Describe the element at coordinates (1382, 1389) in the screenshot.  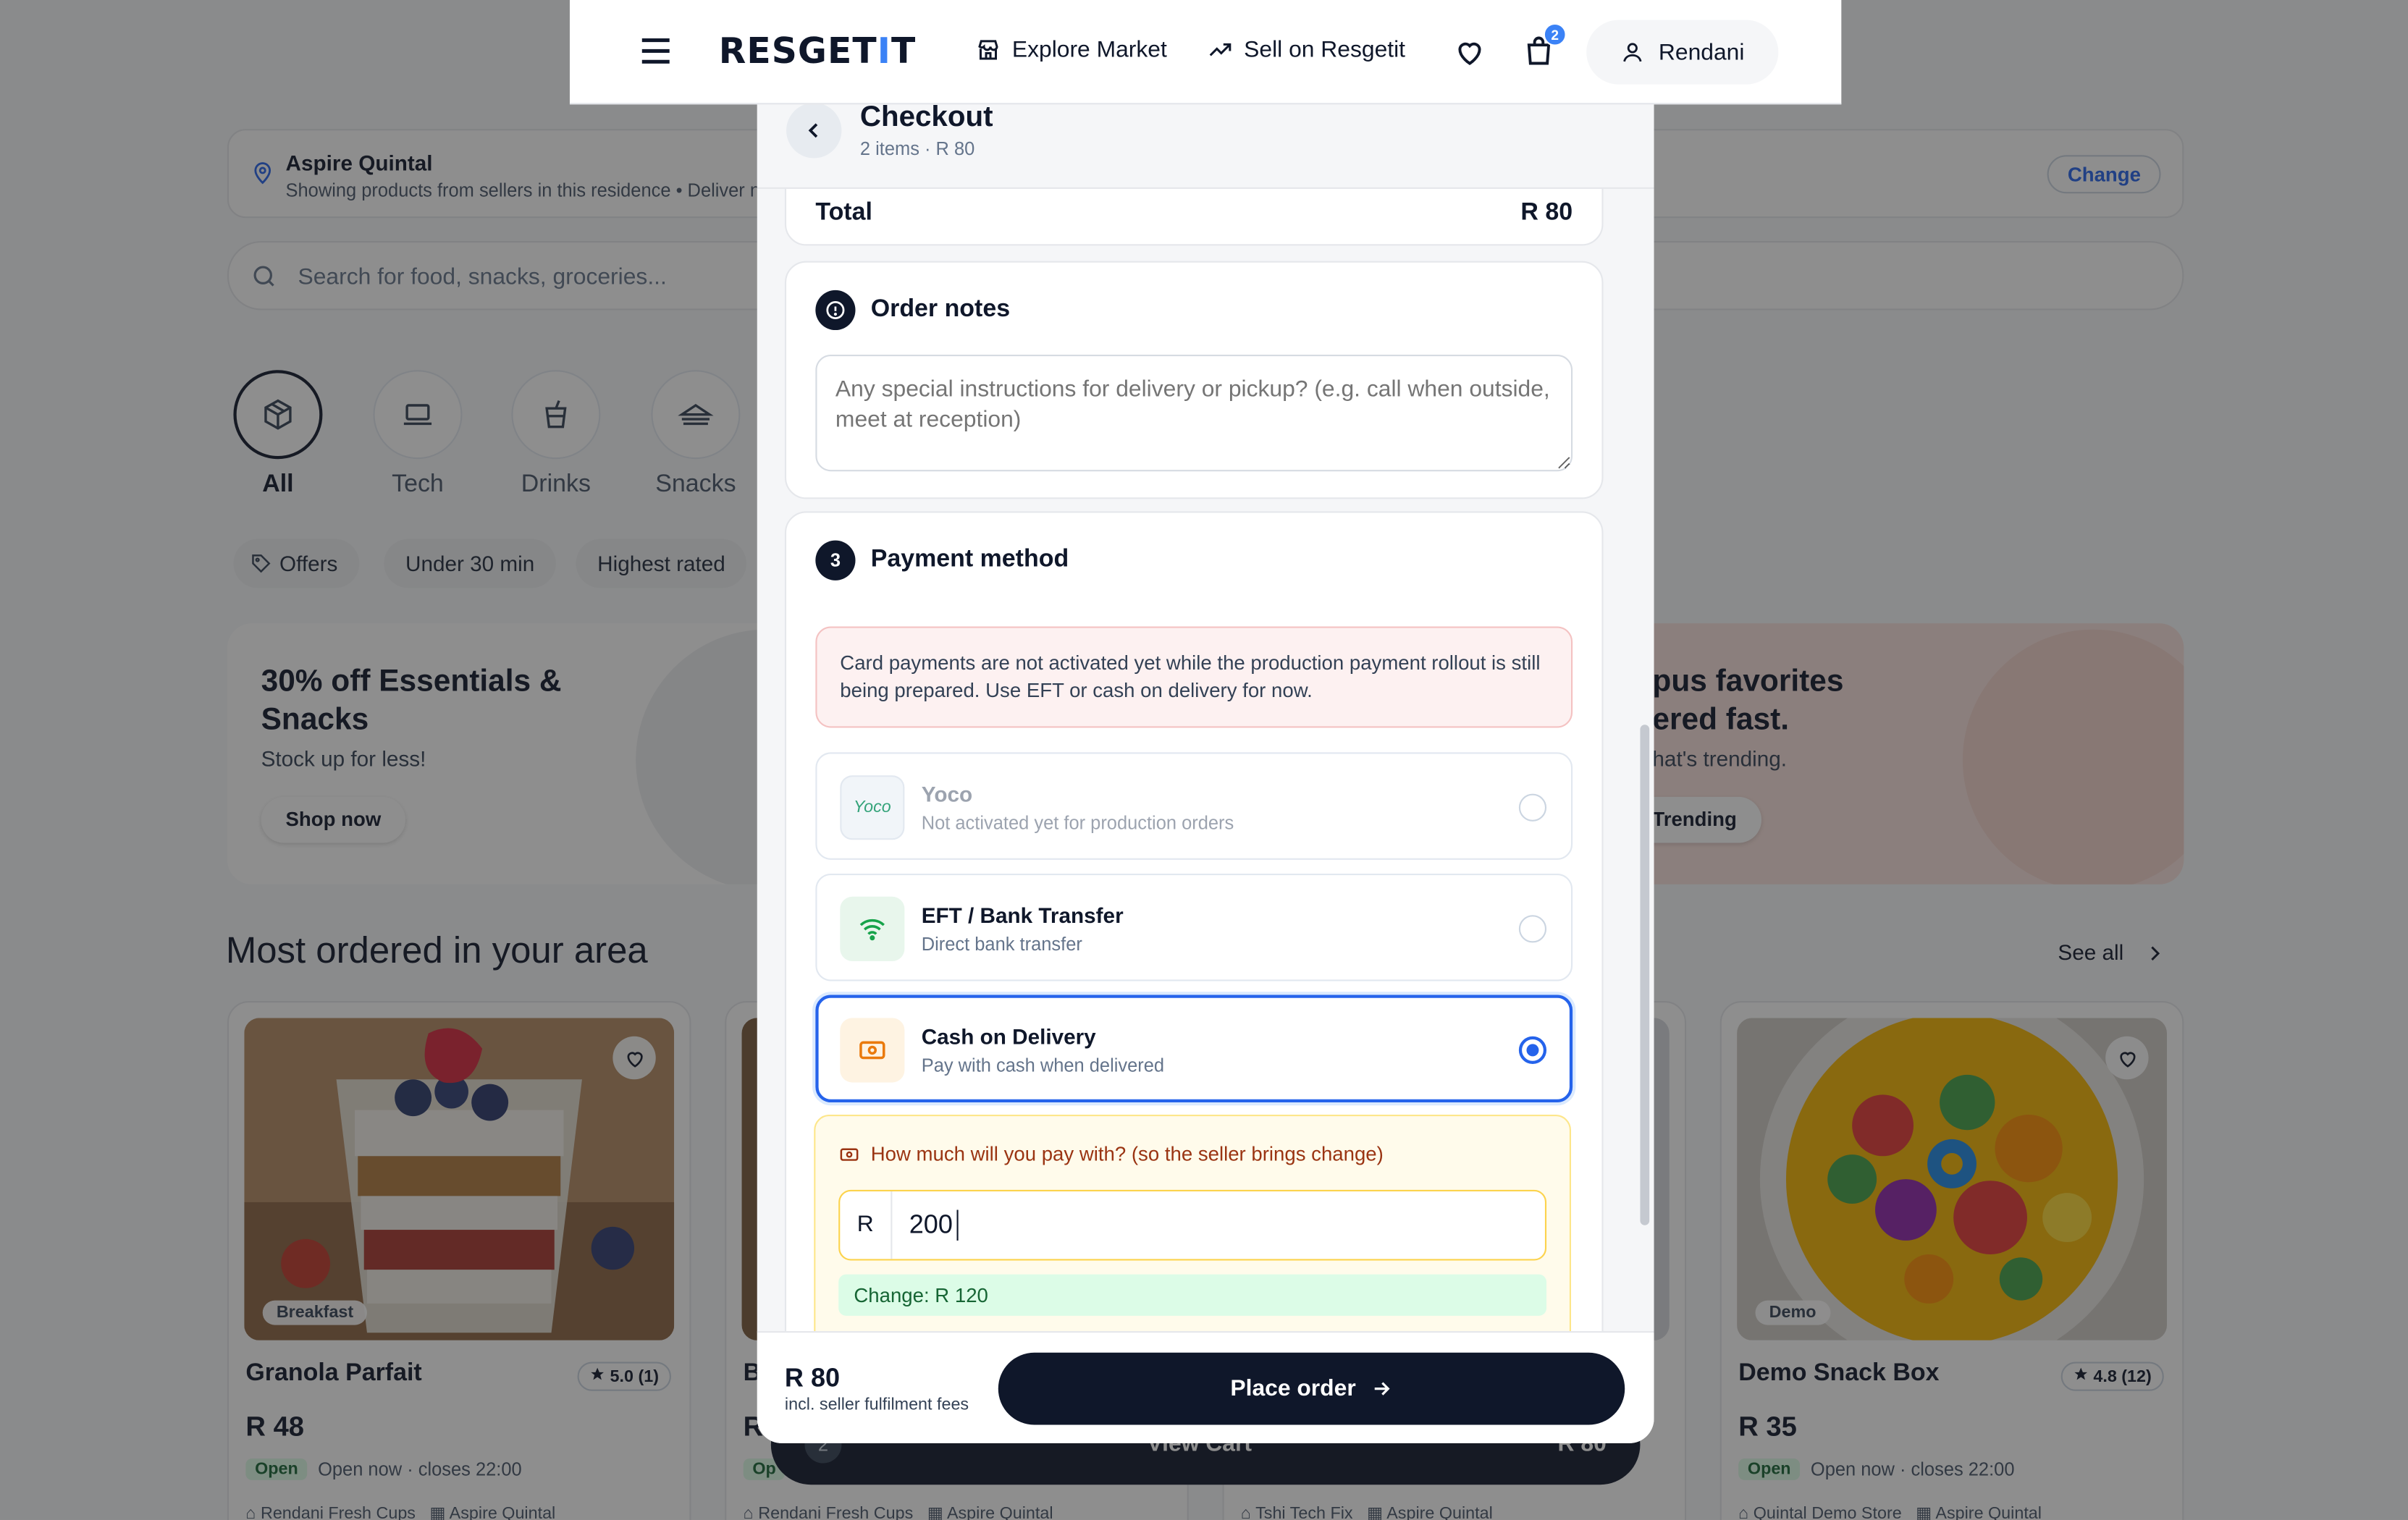
I see `arrow-right-icon` at that location.